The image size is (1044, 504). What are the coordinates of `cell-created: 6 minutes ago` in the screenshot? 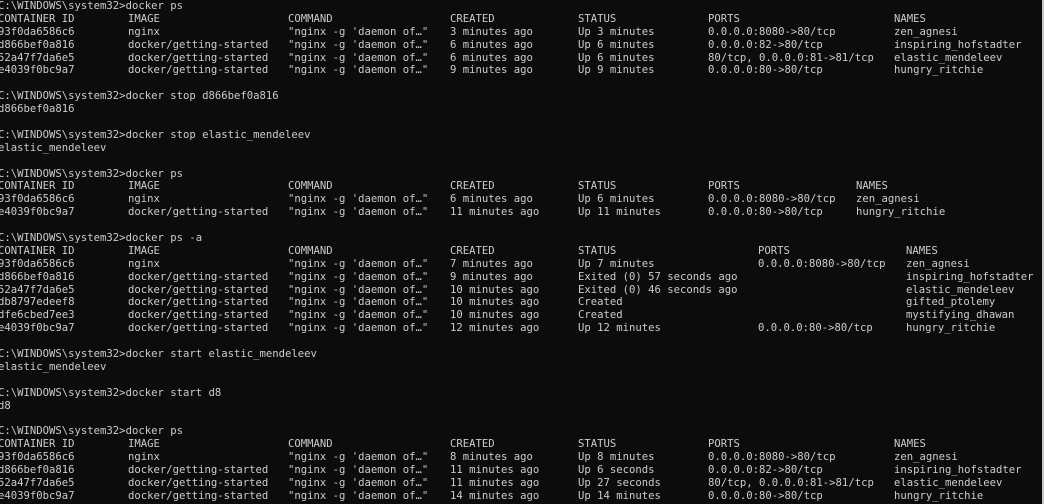 It's located at (491, 57).